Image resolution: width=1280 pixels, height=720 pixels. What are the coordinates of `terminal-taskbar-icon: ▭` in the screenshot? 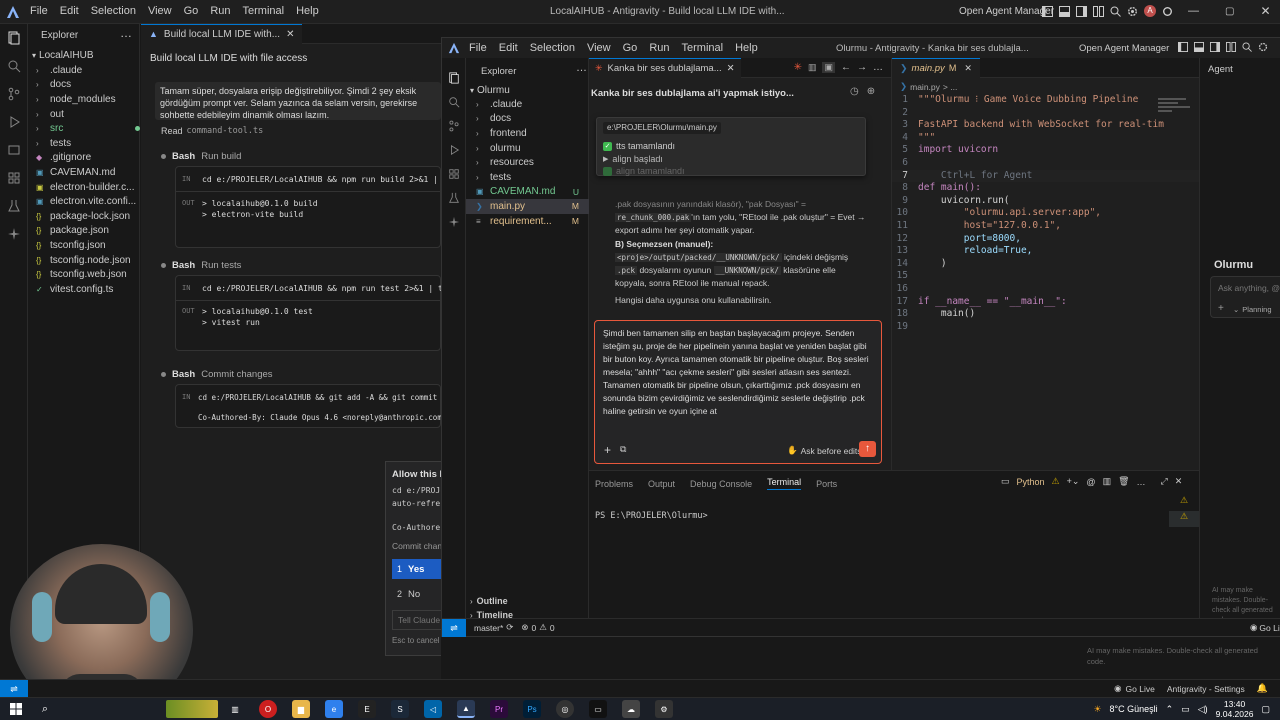 It's located at (598, 709).